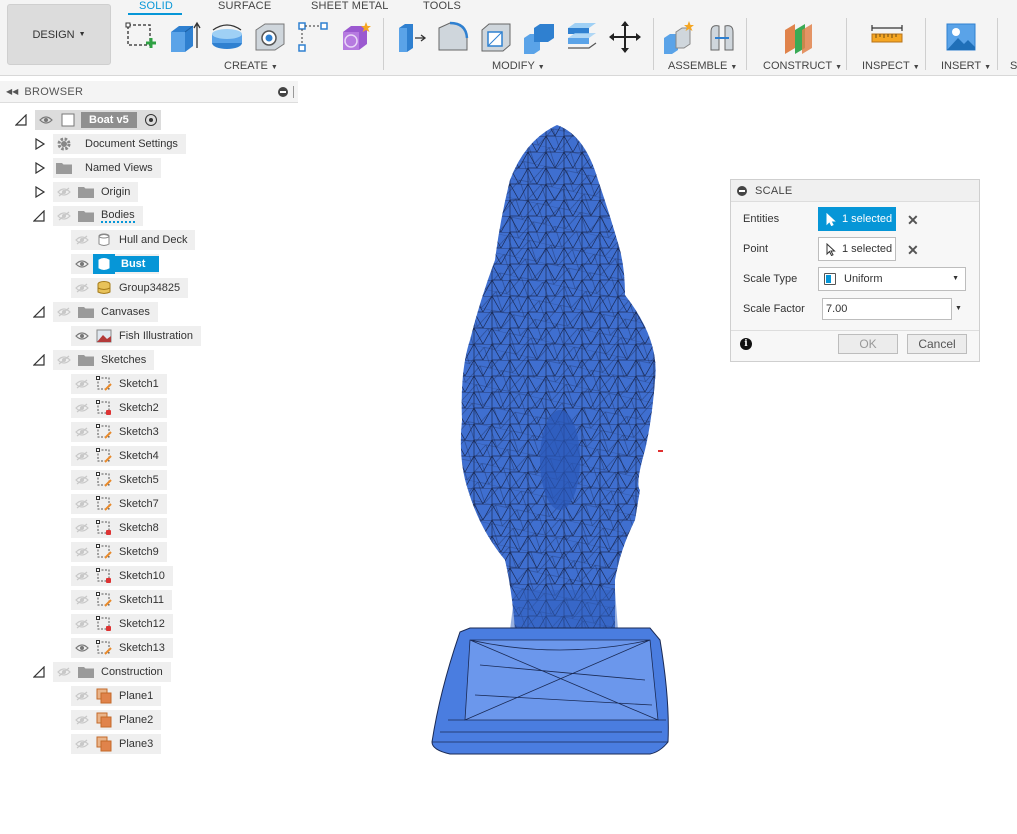  I want to click on fillet-icon, so click(453, 37).